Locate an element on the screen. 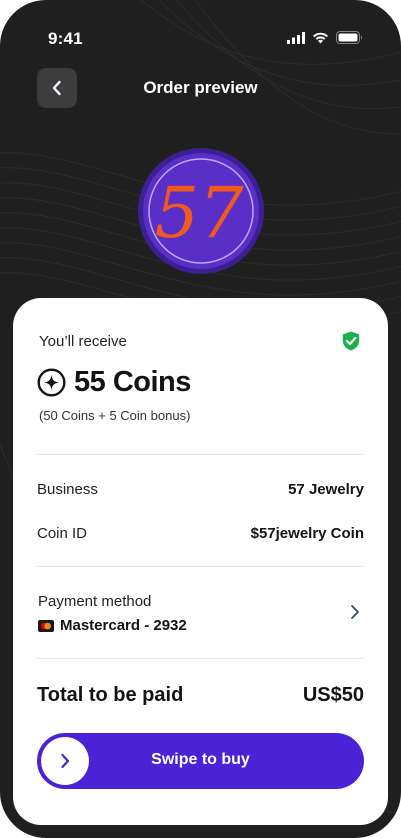 Image resolution: width=401 pixels, height=838 pixels. coin-amount: 55 Coins is located at coordinates (132, 382).